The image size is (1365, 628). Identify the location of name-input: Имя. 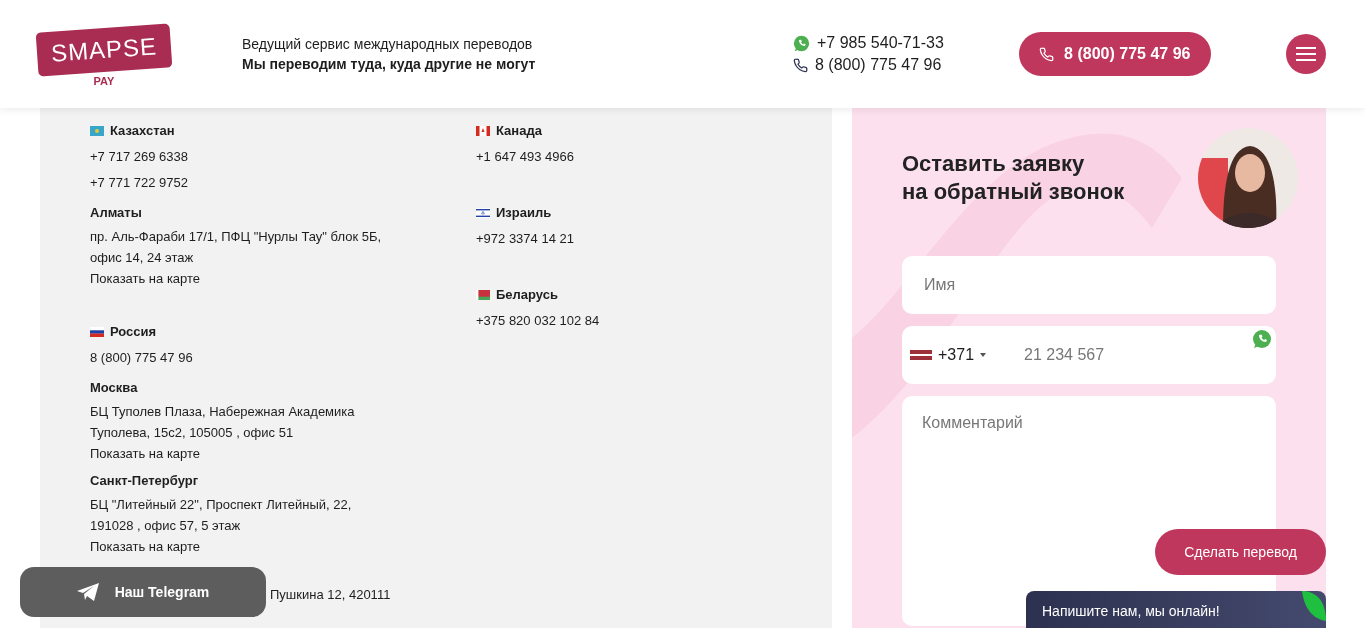
(1089, 285).